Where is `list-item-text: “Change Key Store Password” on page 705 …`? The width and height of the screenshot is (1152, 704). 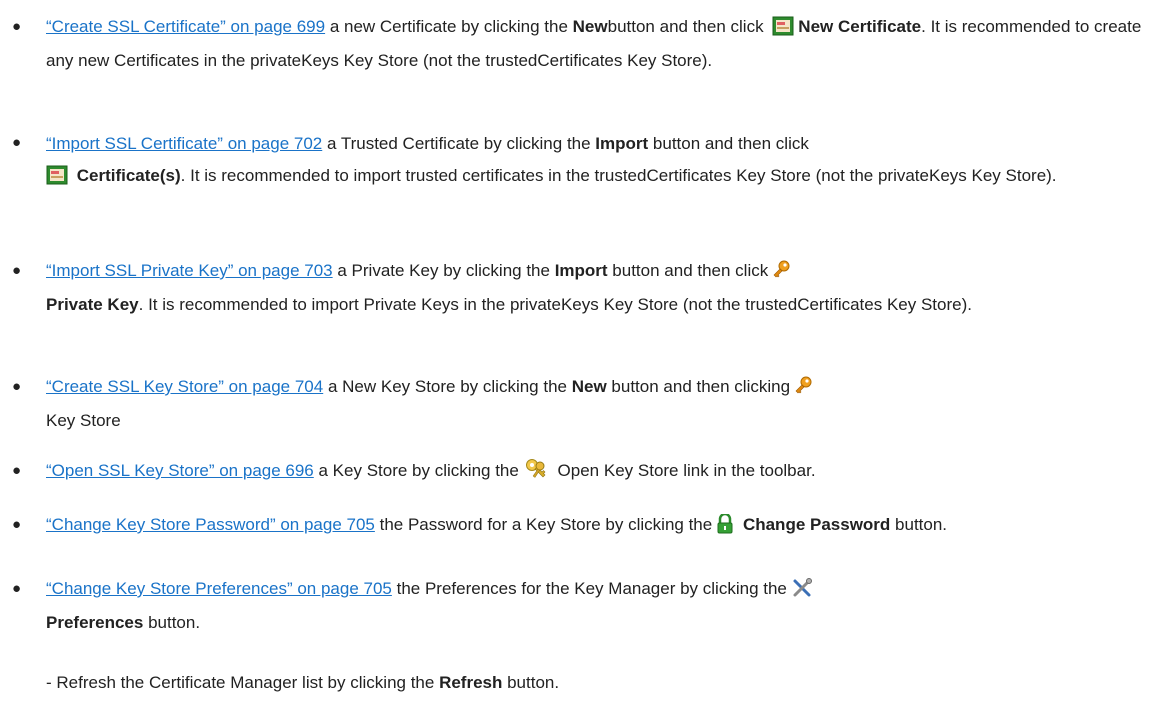 list-item-text: “Change Key Store Password” on page 705 … is located at coordinates (595, 527).